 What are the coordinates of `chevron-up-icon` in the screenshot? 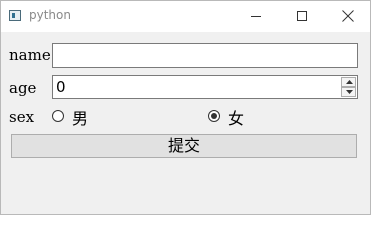 It's located at (349, 82).